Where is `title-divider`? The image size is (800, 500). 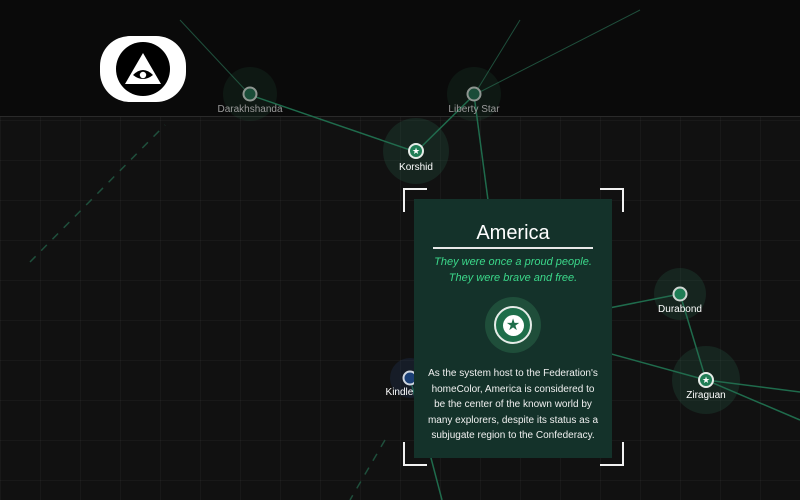 title-divider is located at coordinates (513, 248).